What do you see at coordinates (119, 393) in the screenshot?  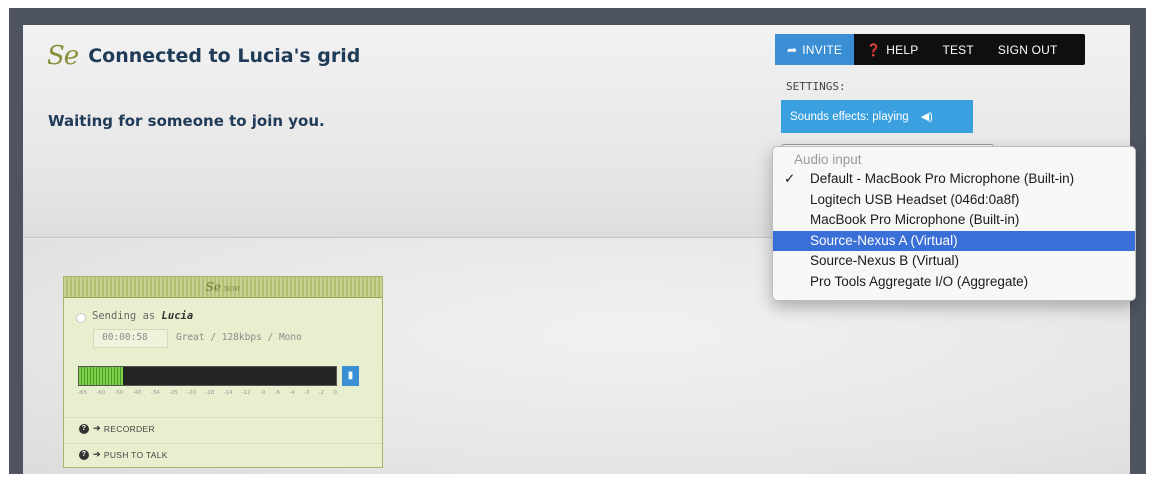 I see `meter-scale-tick: -50` at bounding box center [119, 393].